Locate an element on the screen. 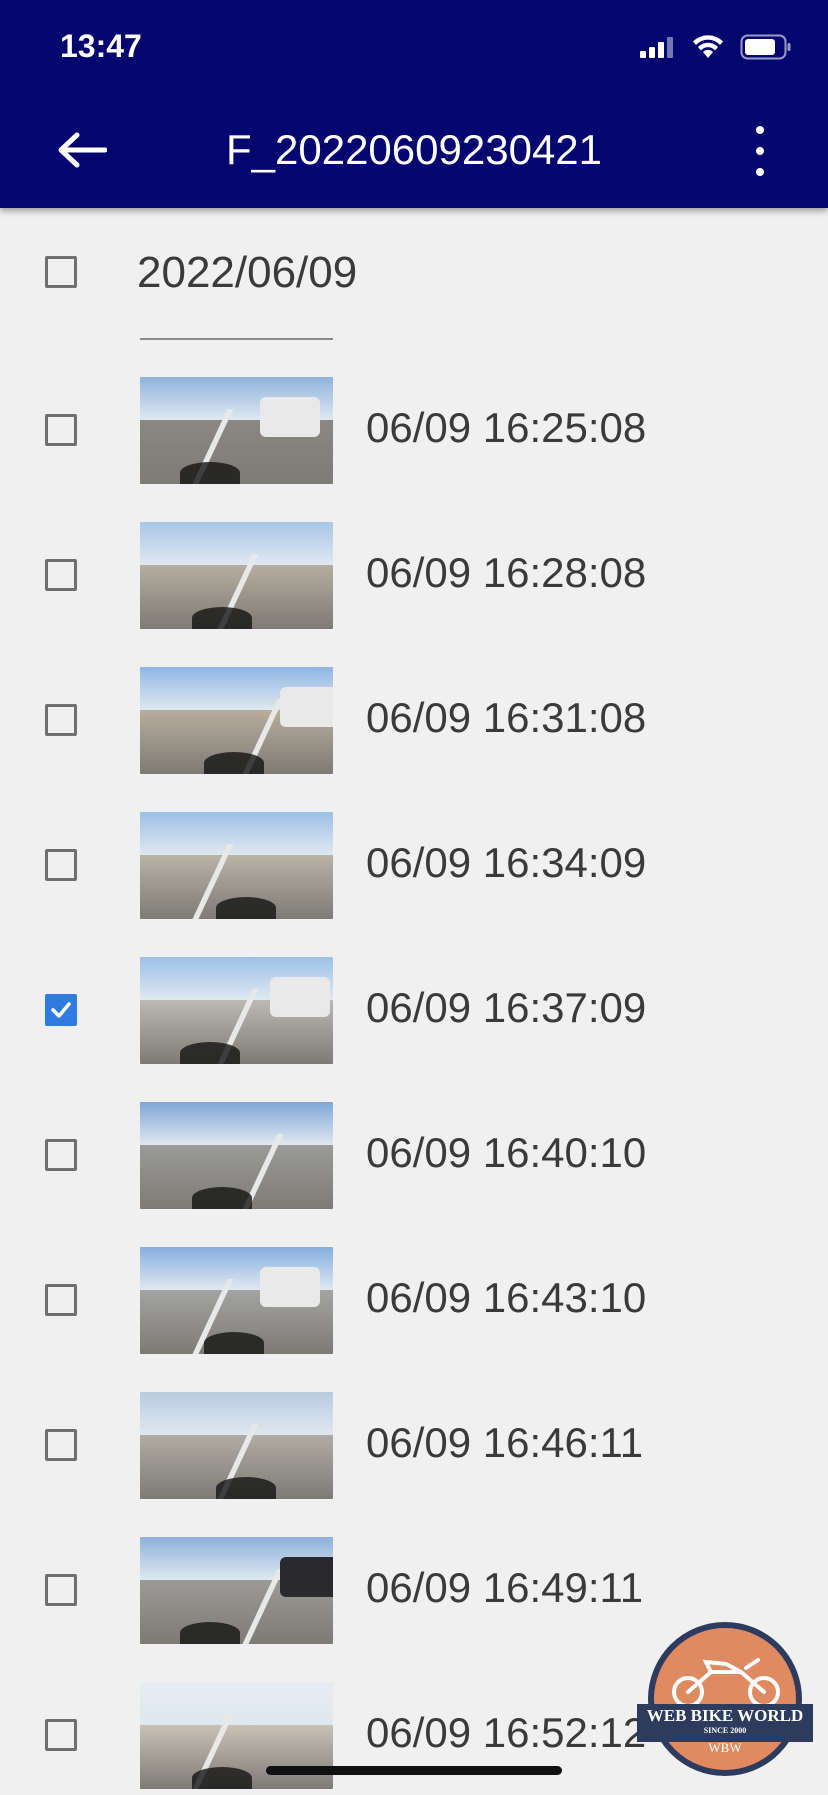  recording-row: 06/09 16:46:11 is located at coordinates (414, 1445).